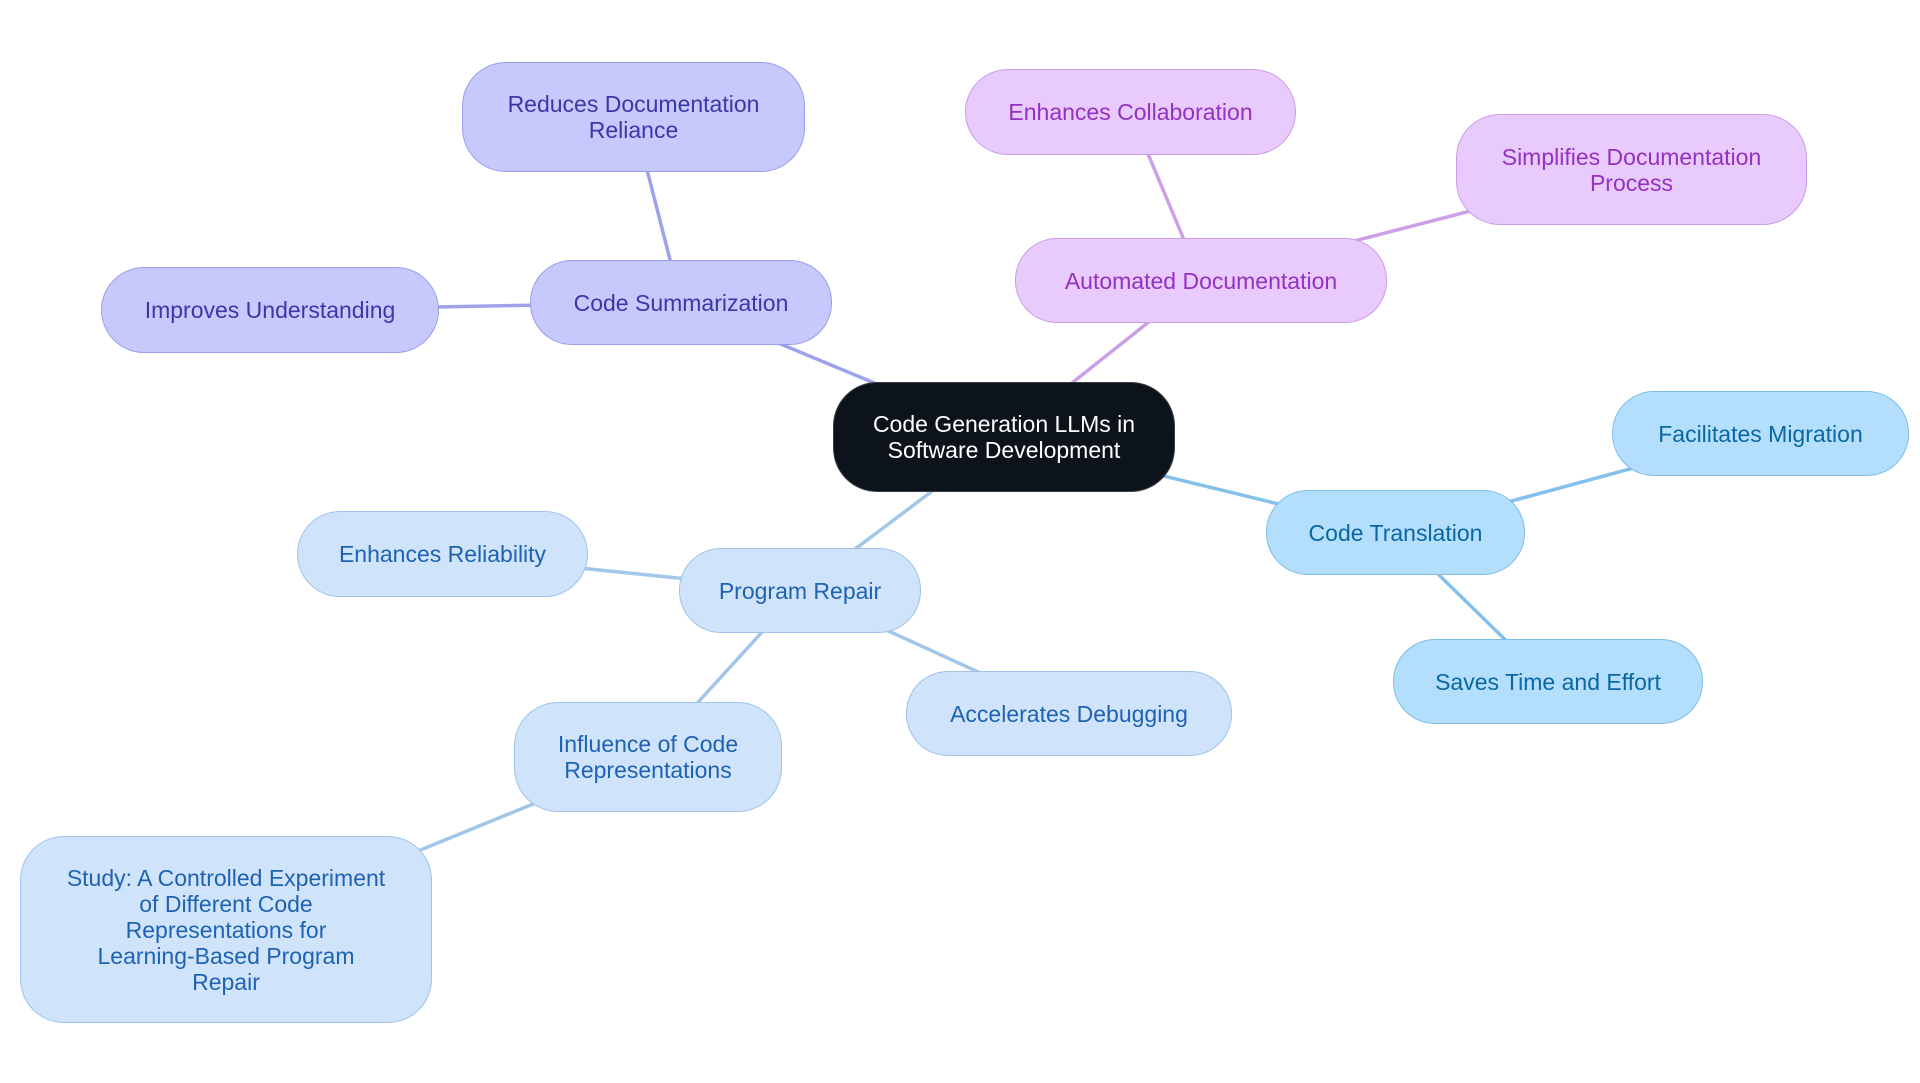  What do you see at coordinates (1395, 532) in the screenshot?
I see `node-code-translation: Code Translation` at bounding box center [1395, 532].